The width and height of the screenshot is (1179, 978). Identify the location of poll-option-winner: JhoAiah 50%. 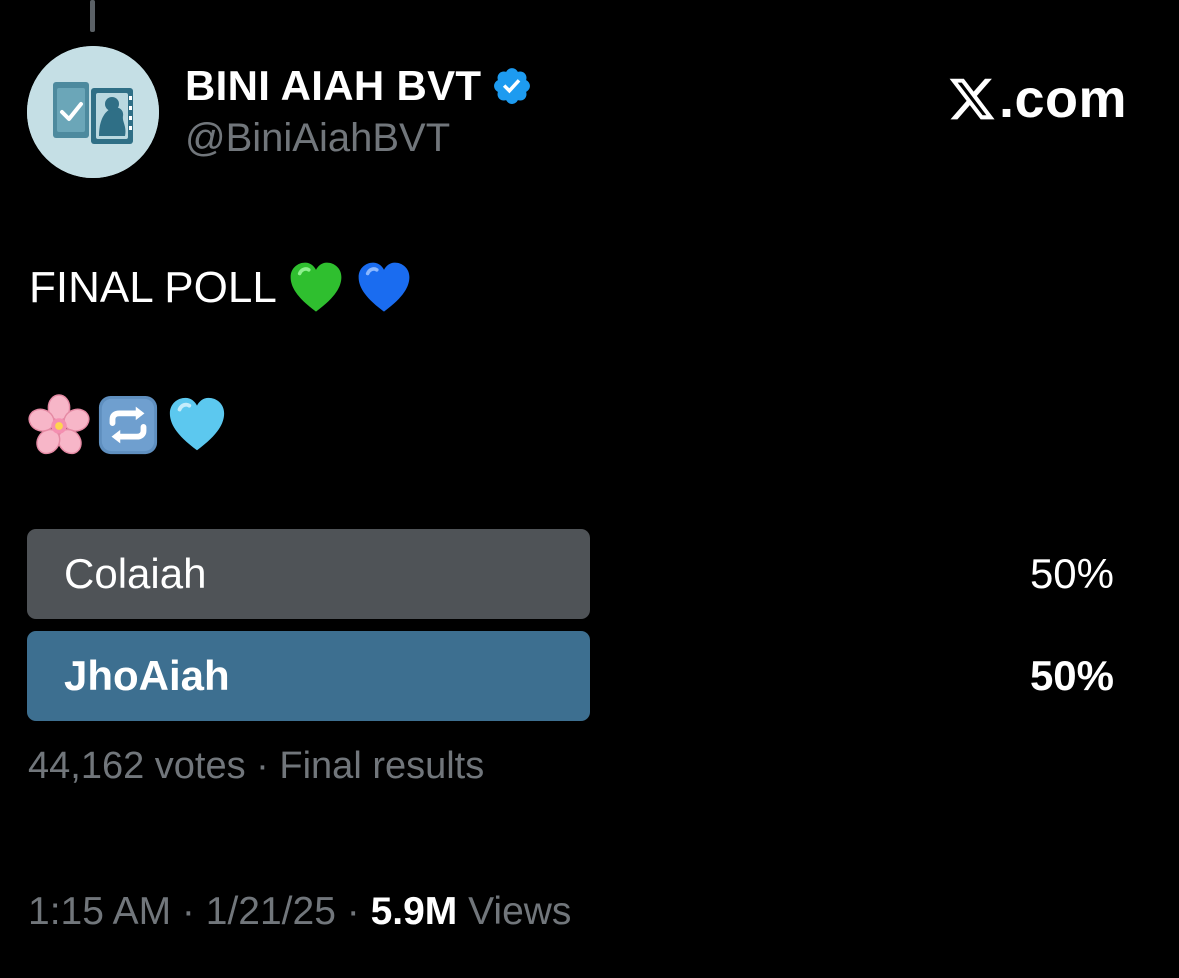
(572, 676).